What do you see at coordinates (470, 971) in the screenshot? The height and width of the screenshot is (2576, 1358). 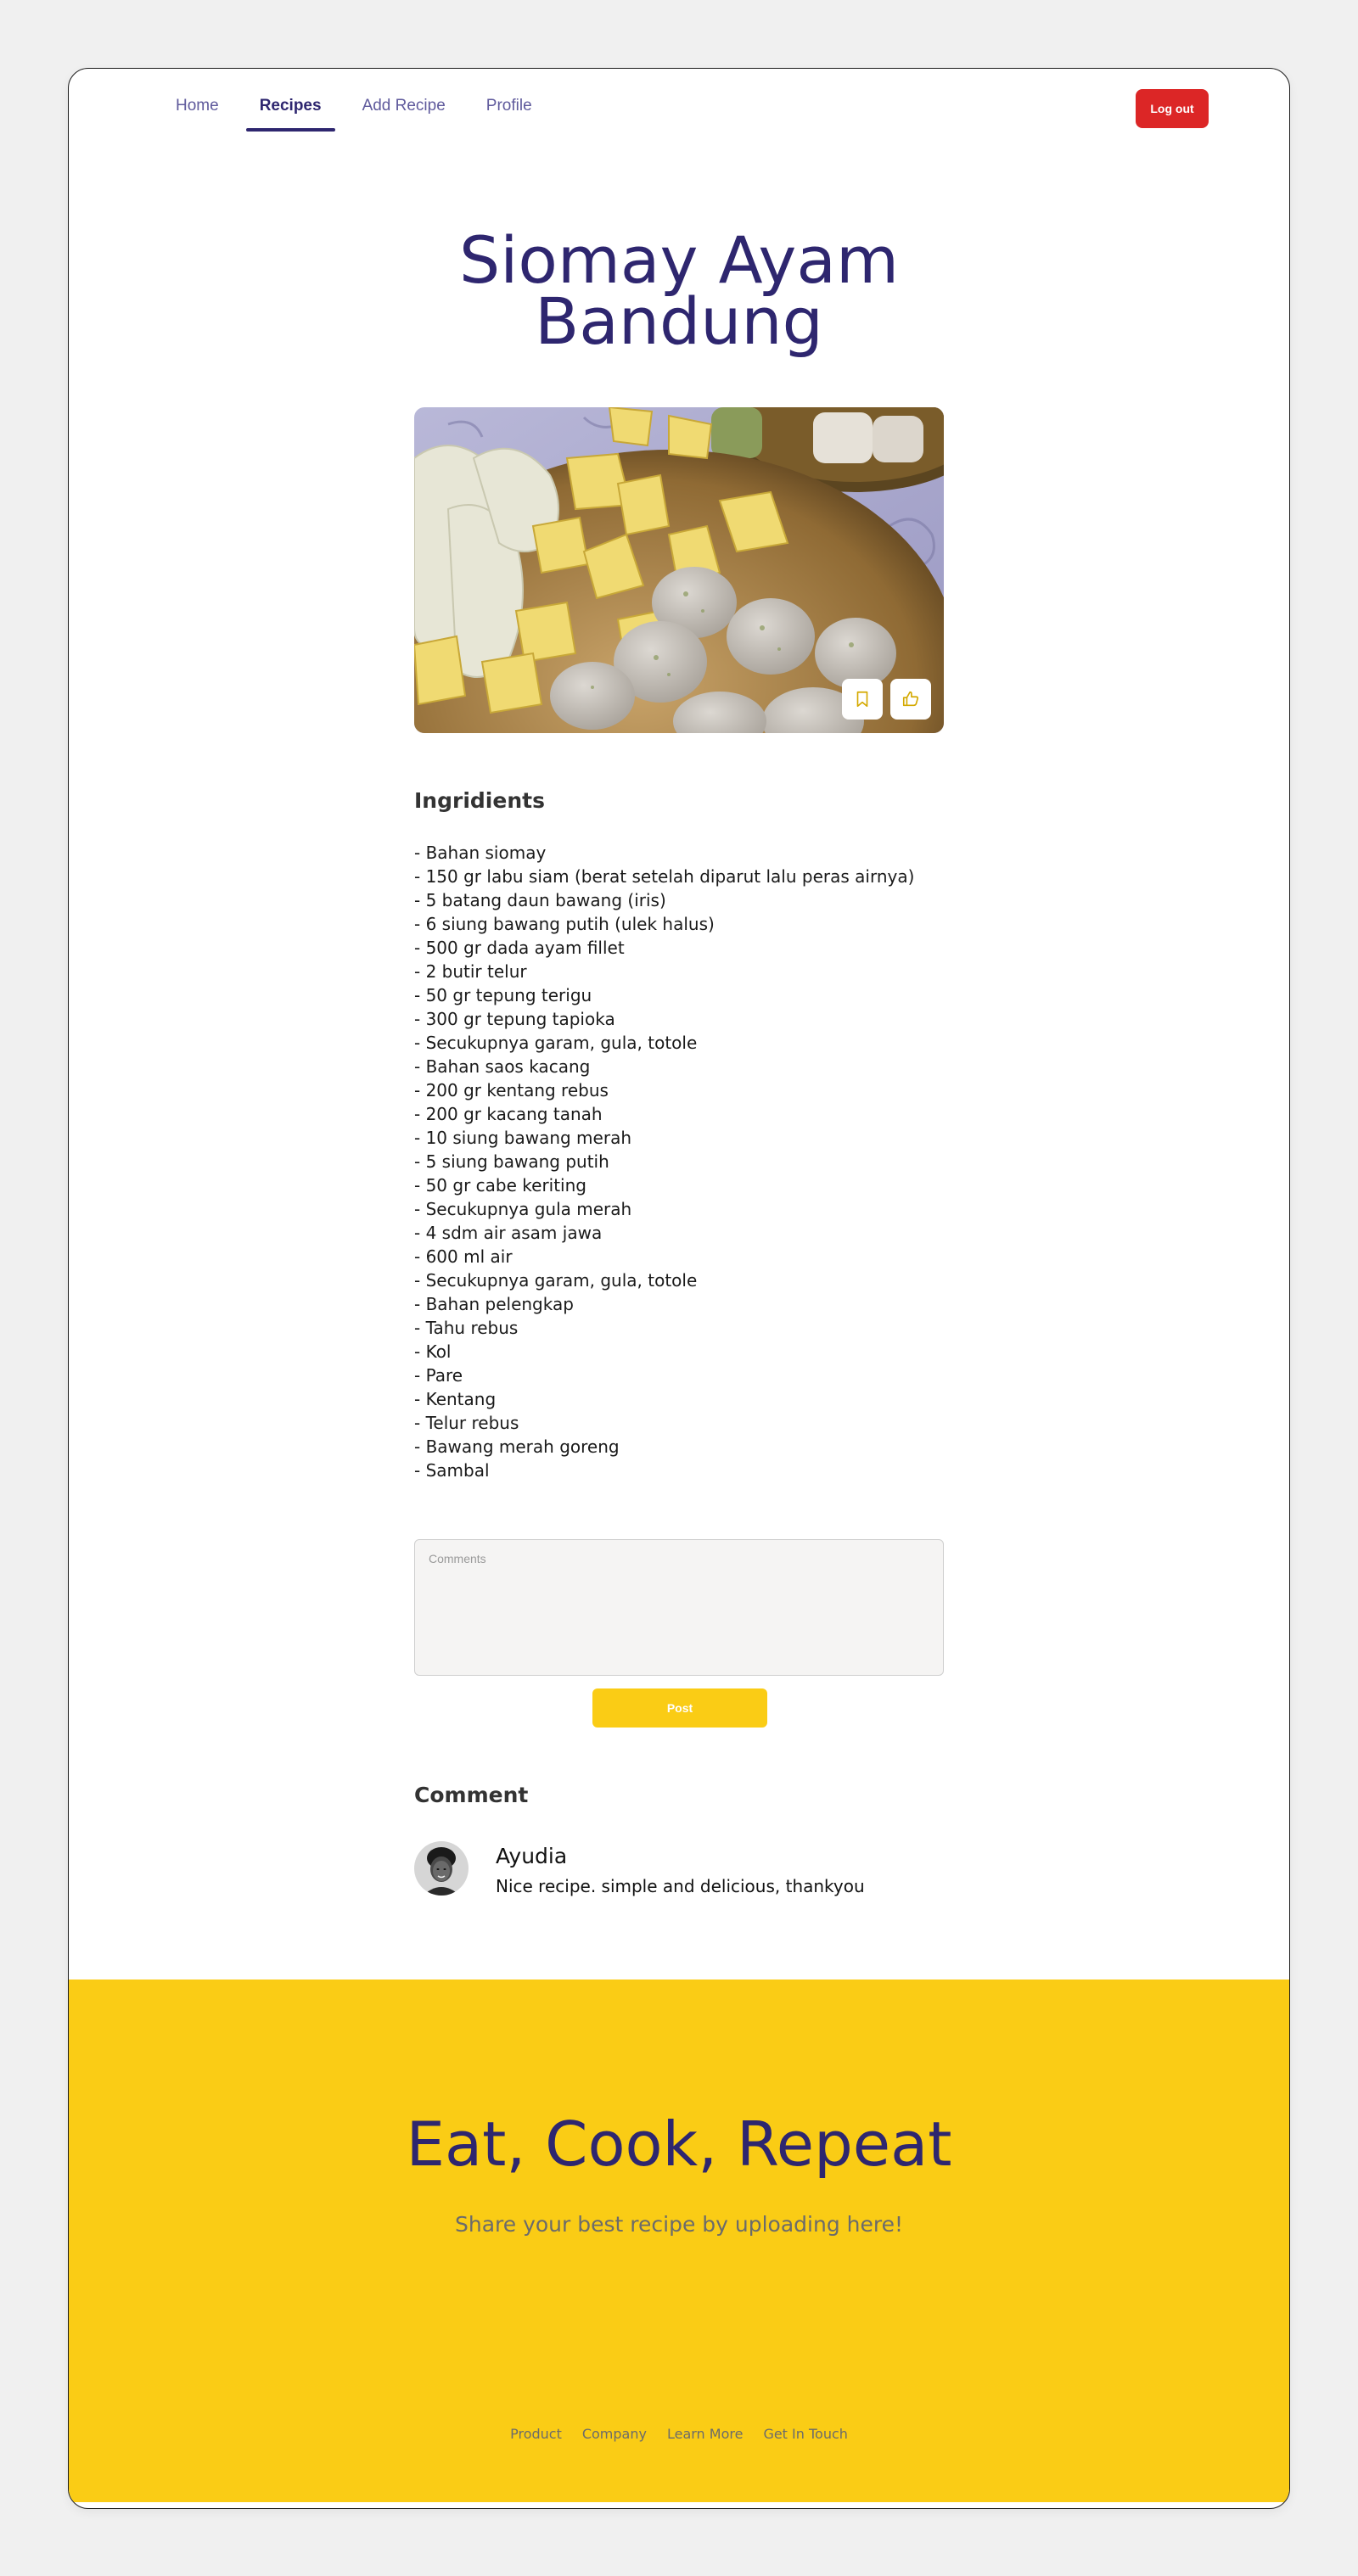 I see `ingredient-item: - 2 butir telur` at bounding box center [470, 971].